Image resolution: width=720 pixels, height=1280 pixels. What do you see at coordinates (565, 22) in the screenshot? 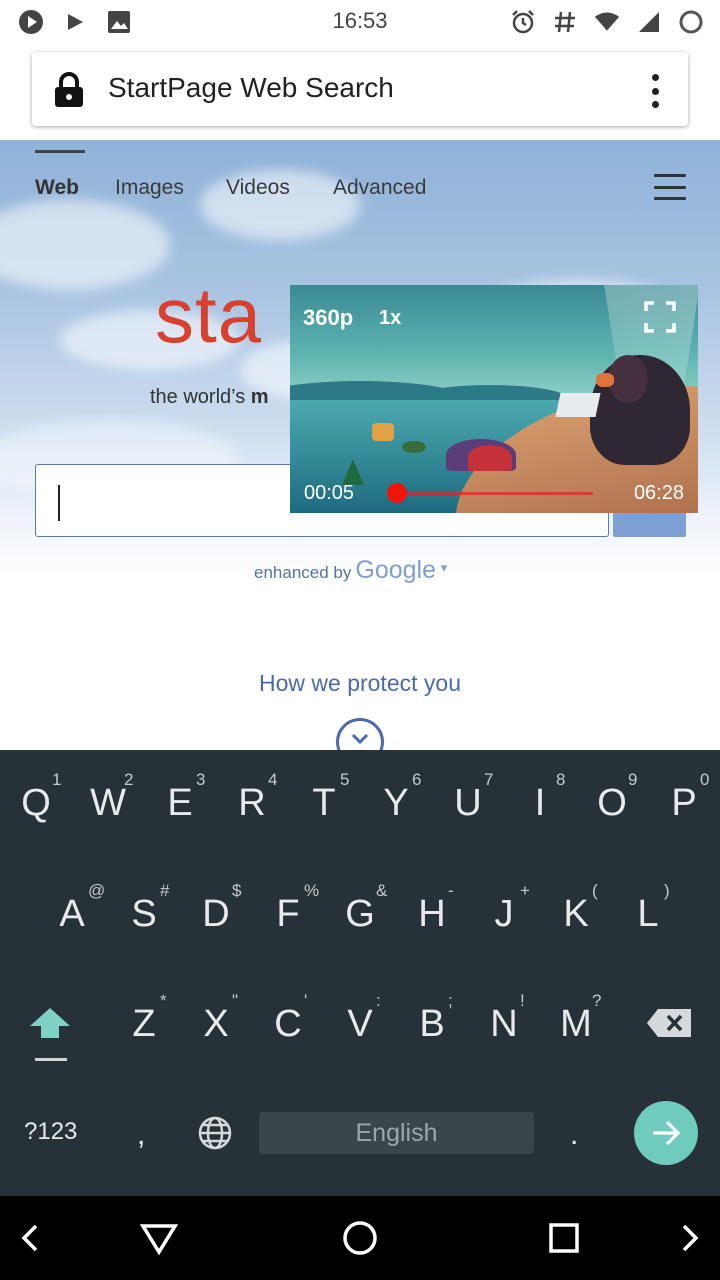
I see `hash-icon` at bounding box center [565, 22].